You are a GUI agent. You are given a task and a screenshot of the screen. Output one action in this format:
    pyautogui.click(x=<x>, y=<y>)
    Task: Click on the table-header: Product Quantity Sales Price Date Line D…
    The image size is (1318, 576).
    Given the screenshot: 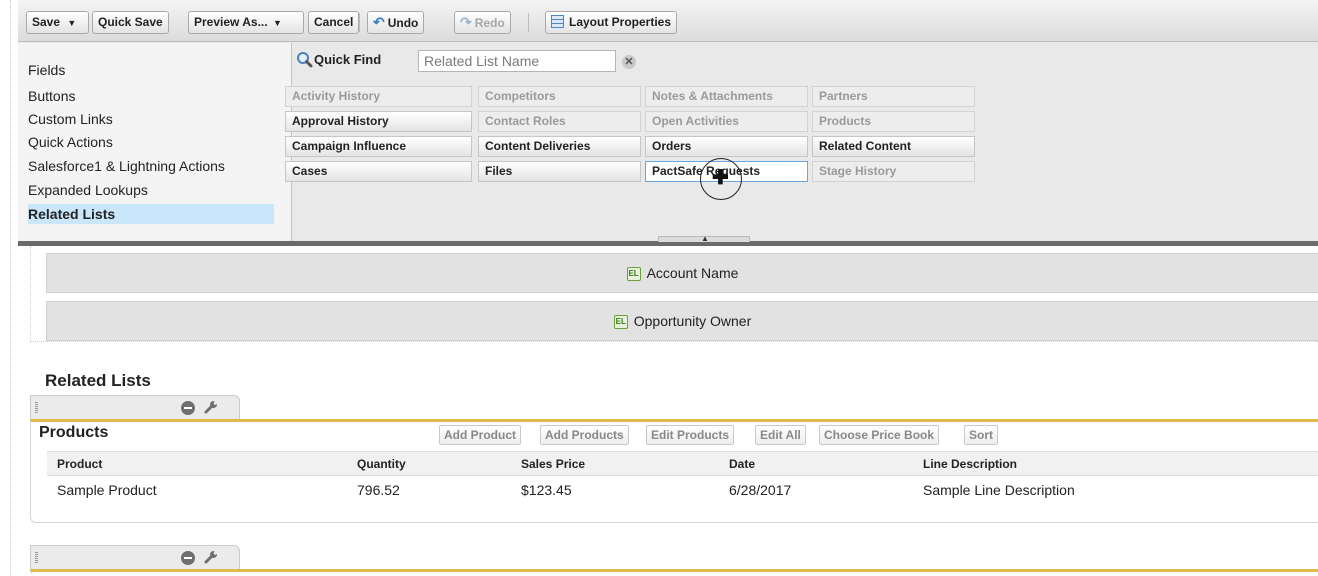 What is the action you would take?
    pyautogui.click(x=682, y=463)
    